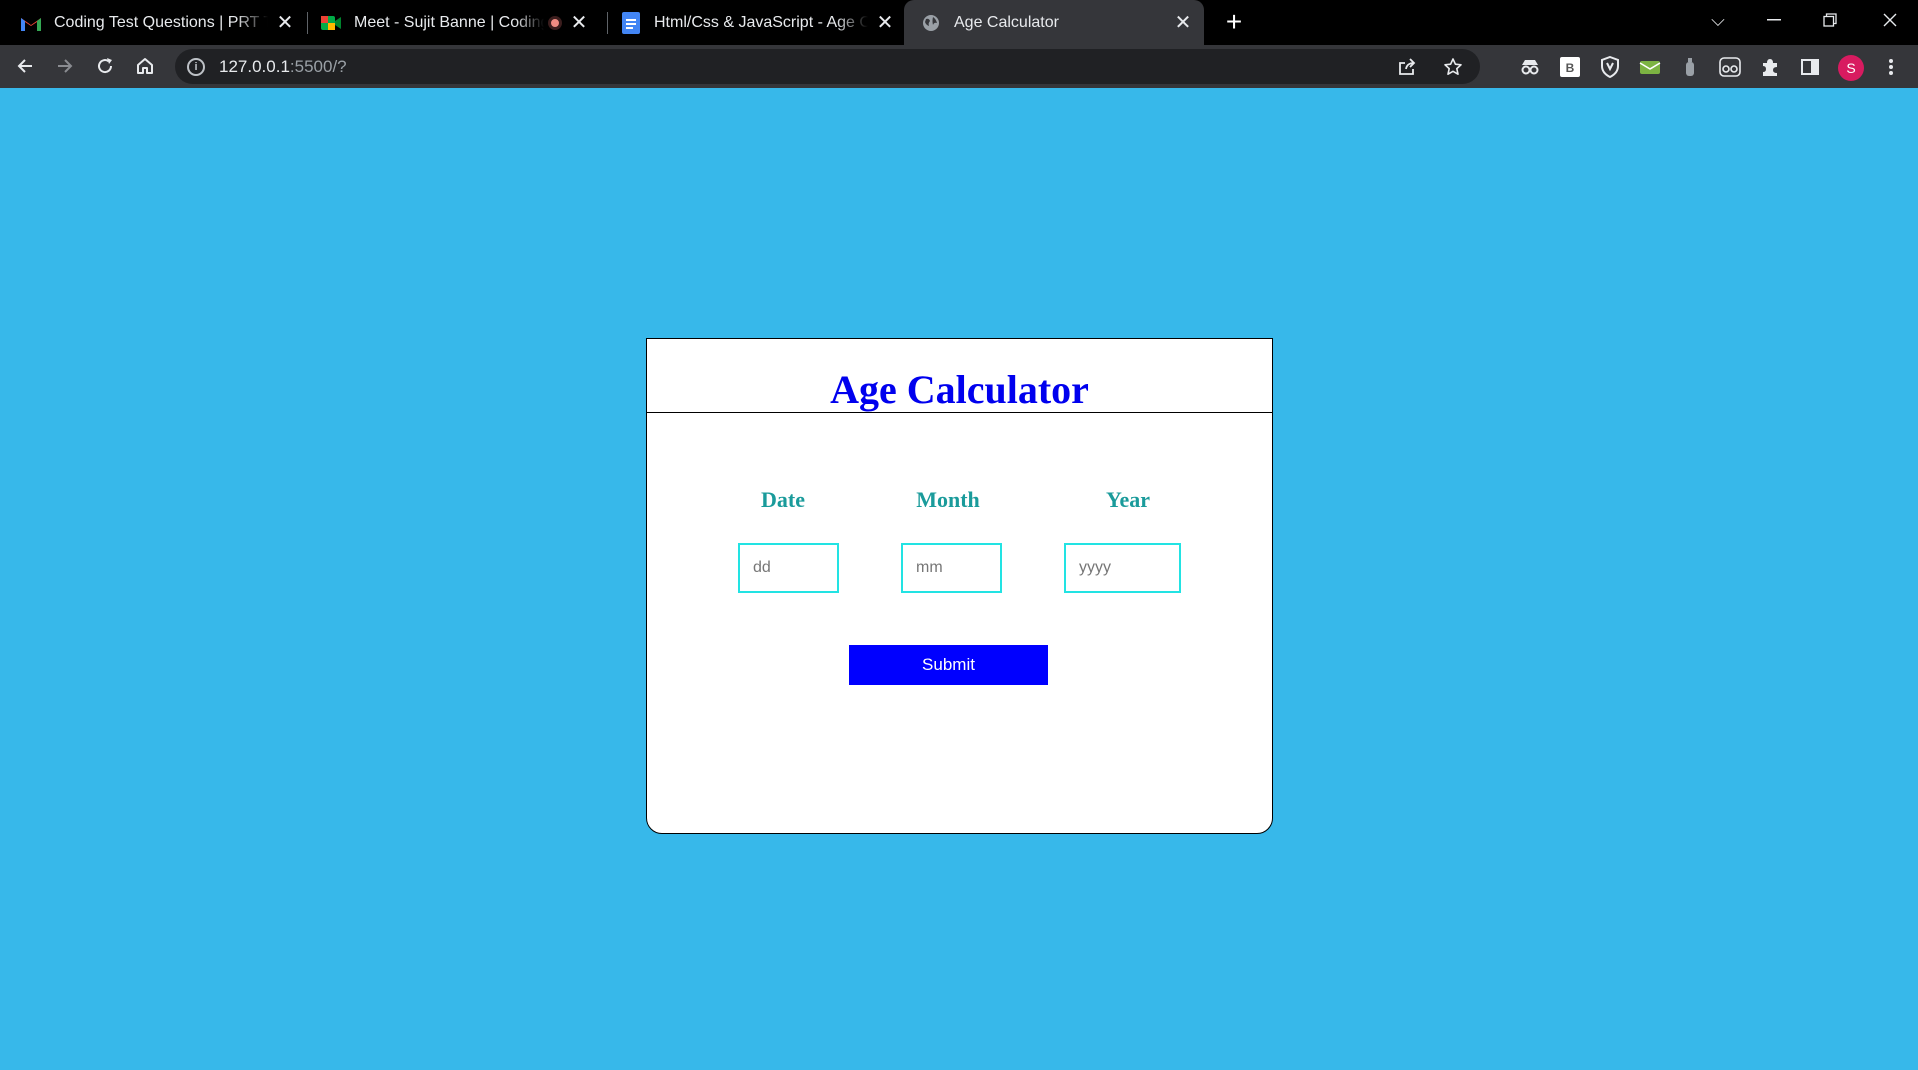 The width and height of the screenshot is (1918, 1070). I want to click on shield-icon, so click(1610, 67).